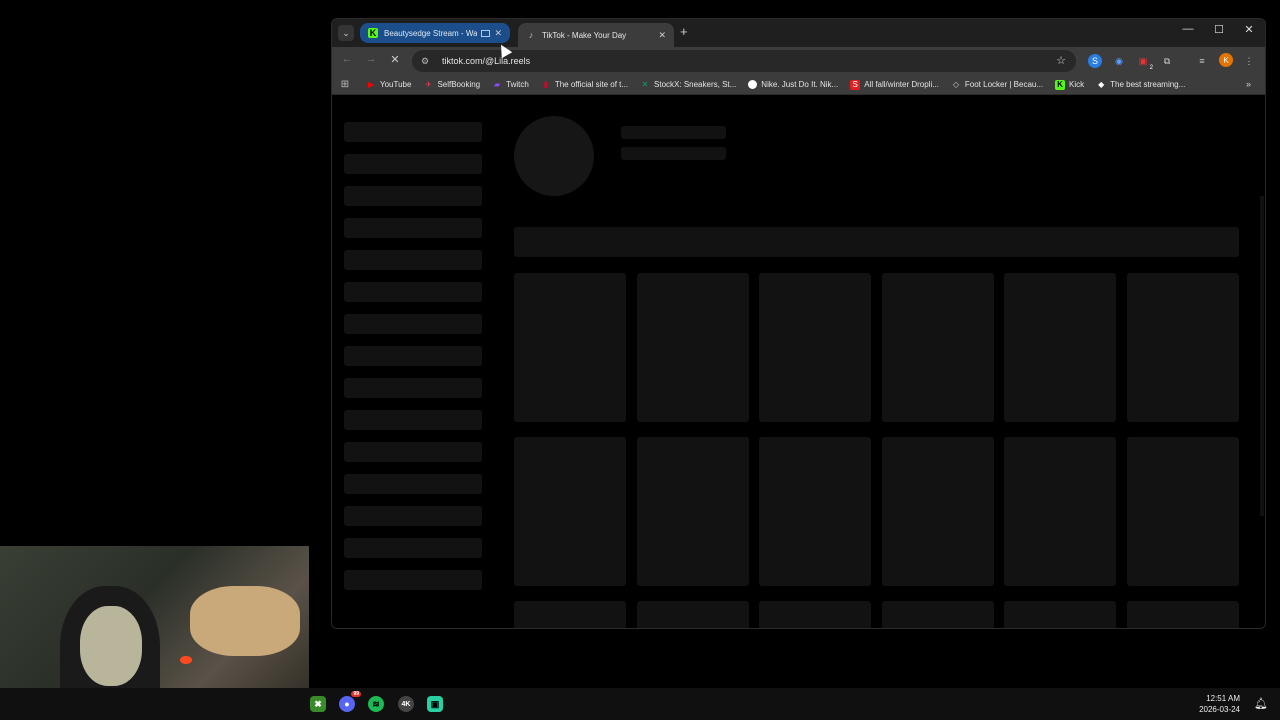 The image size is (1280, 720). Describe the element at coordinates (1061, 60) in the screenshot. I see `bookmark-star-icon: ☆` at that location.